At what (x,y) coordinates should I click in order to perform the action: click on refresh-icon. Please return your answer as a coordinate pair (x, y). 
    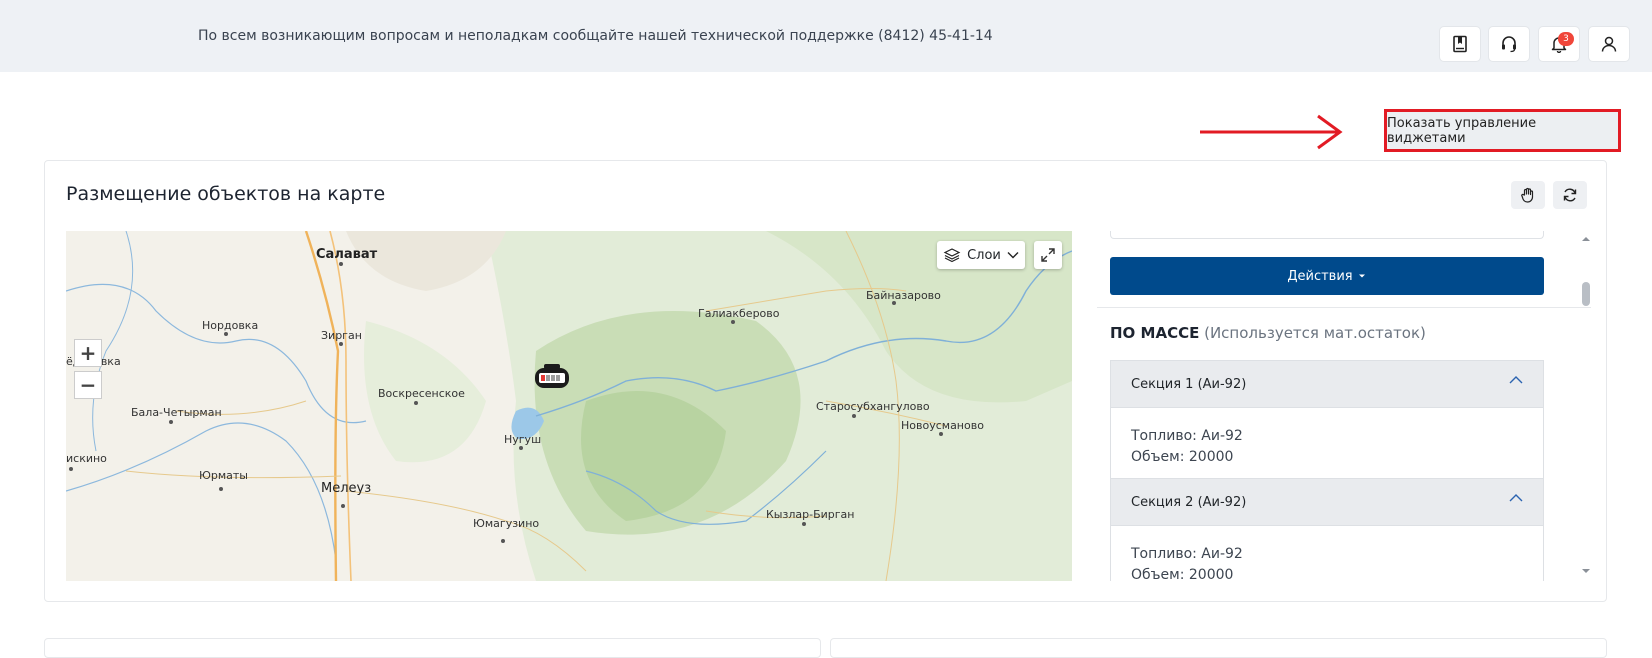
    Looking at the image, I should click on (1570, 195).